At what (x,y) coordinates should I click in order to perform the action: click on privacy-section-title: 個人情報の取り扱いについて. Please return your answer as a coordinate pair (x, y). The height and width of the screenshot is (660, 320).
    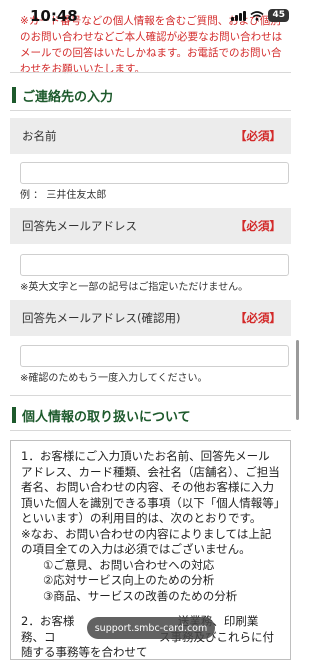
    Looking at the image, I should click on (101, 415).